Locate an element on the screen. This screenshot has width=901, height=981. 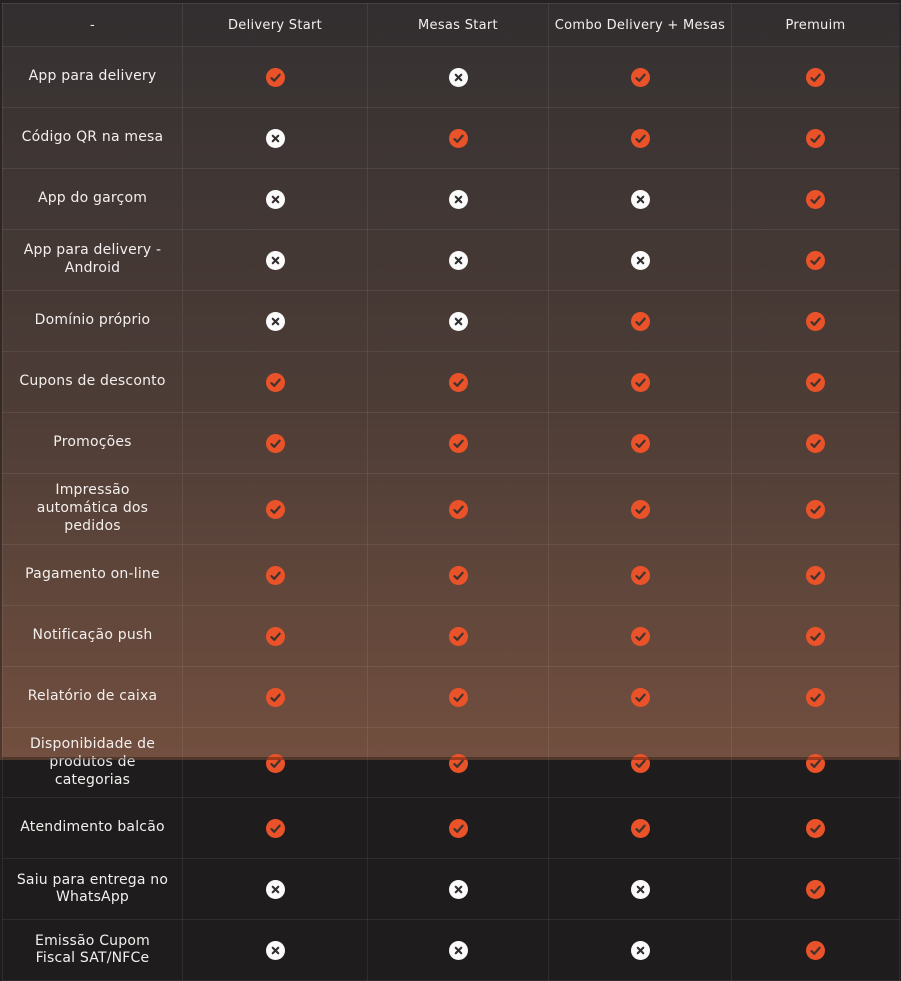
table-row: Impressão automática dos pedidos is located at coordinates (451, 509).